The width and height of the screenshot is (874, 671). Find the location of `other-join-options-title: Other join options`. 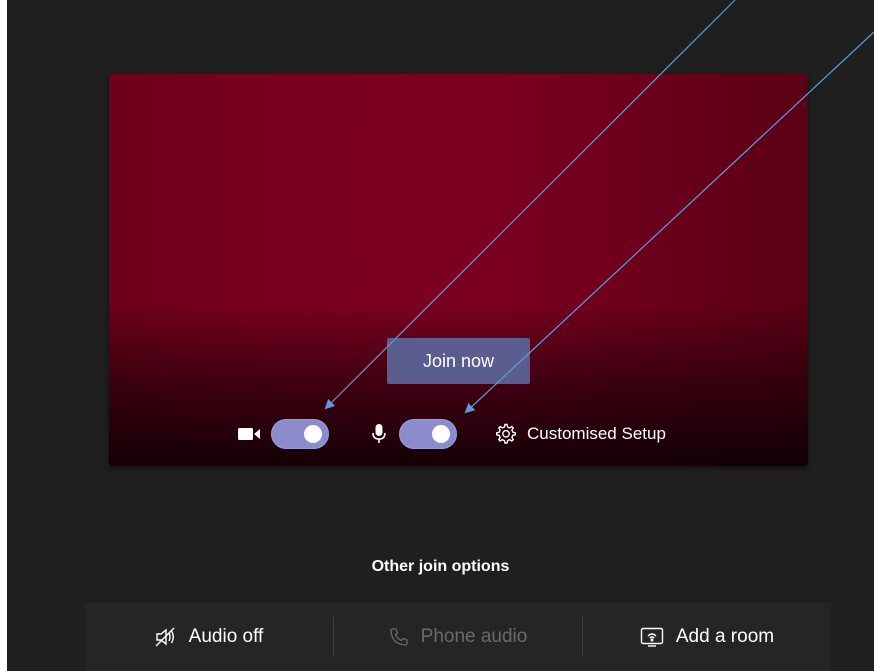

other-join-options-title: Other join options is located at coordinates (440, 566).